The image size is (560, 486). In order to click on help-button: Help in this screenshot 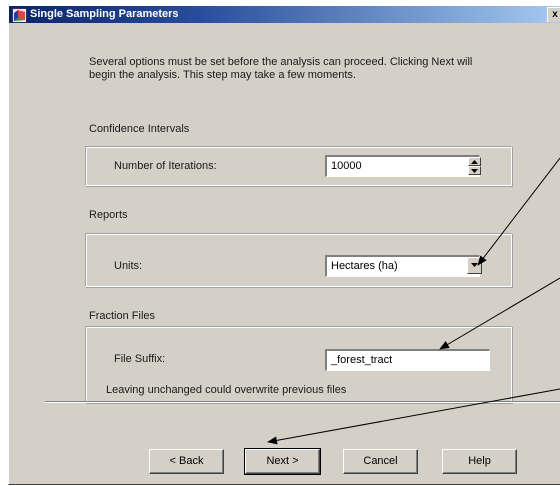, I will do `click(479, 461)`.